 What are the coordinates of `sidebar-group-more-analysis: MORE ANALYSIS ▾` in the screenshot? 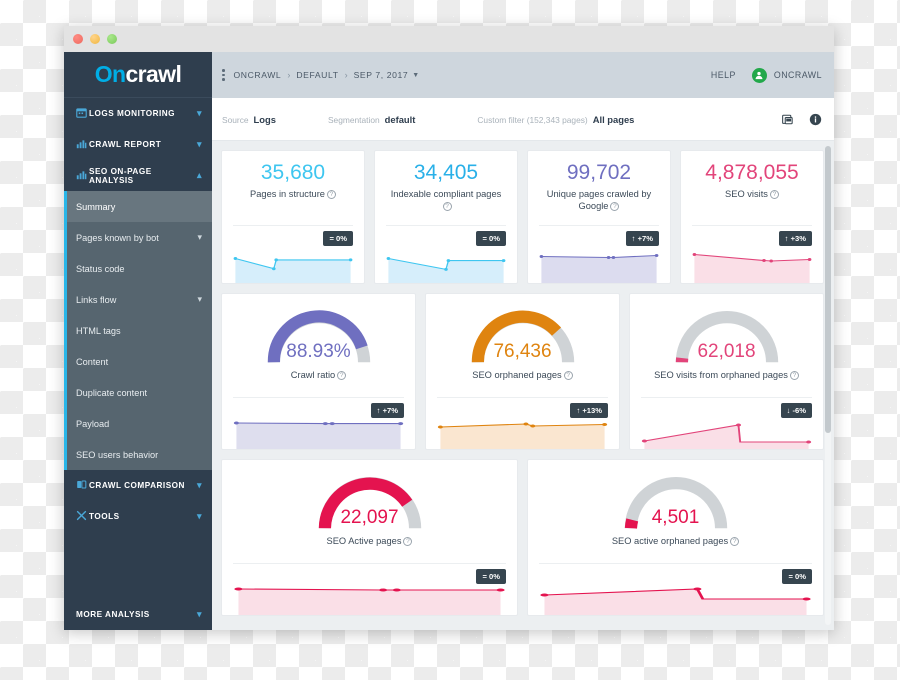 It's located at (138, 614).